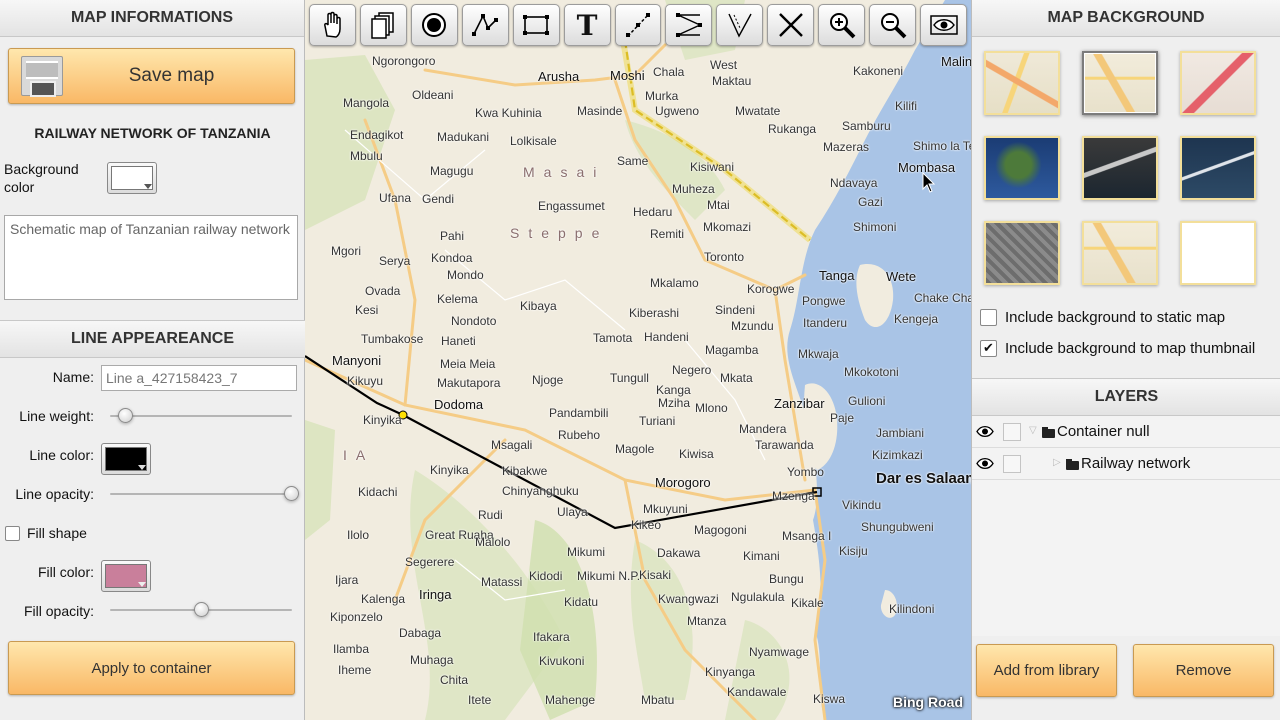  What do you see at coordinates (512, 445) in the screenshot?
I see `place-label: Msagali` at bounding box center [512, 445].